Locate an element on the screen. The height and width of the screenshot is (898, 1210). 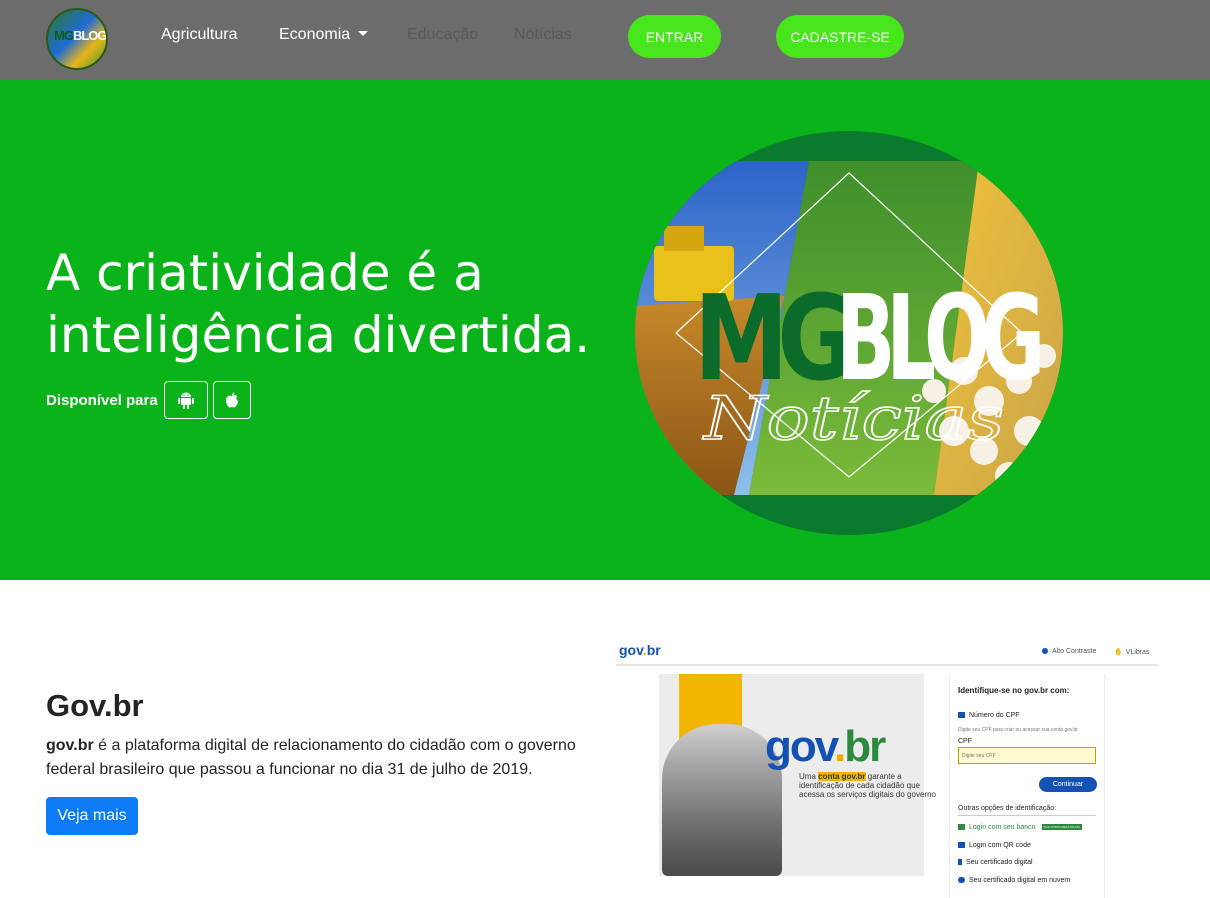
apple-icon is located at coordinates (231, 400).